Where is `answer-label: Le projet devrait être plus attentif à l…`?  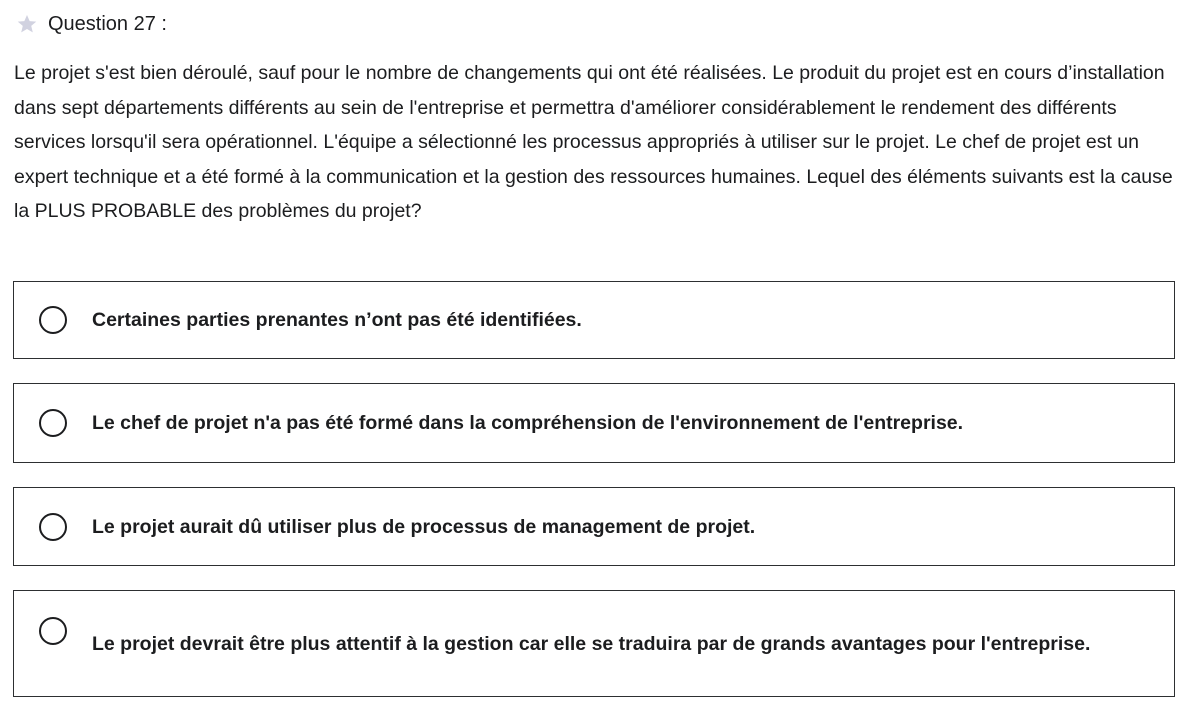 answer-label: Le projet devrait être plus attentif à l… is located at coordinates (591, 643).